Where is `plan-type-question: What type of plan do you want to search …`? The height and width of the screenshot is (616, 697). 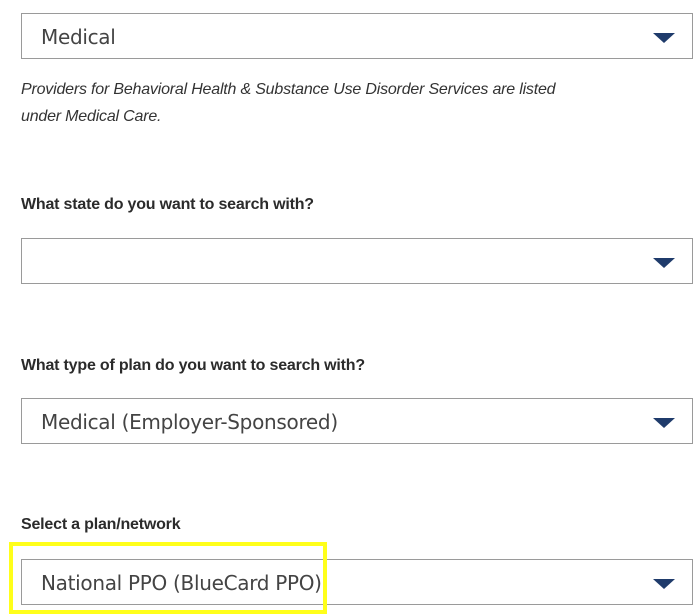 plan-type-question: What type of plan do you want to search … is located at coordinates (193, 365).